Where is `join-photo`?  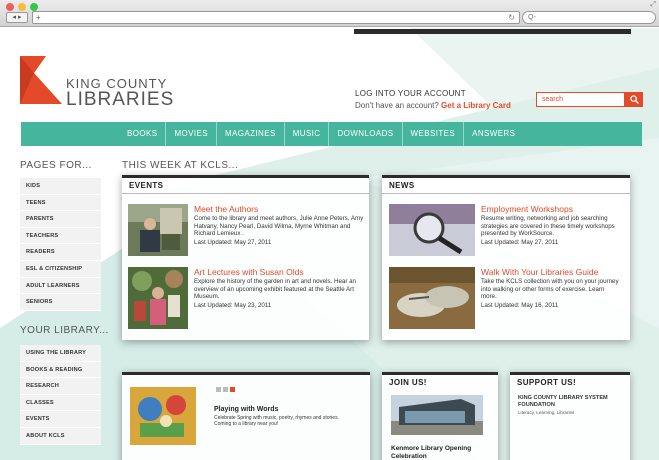
join-photo is located at coordinates (437, 417).